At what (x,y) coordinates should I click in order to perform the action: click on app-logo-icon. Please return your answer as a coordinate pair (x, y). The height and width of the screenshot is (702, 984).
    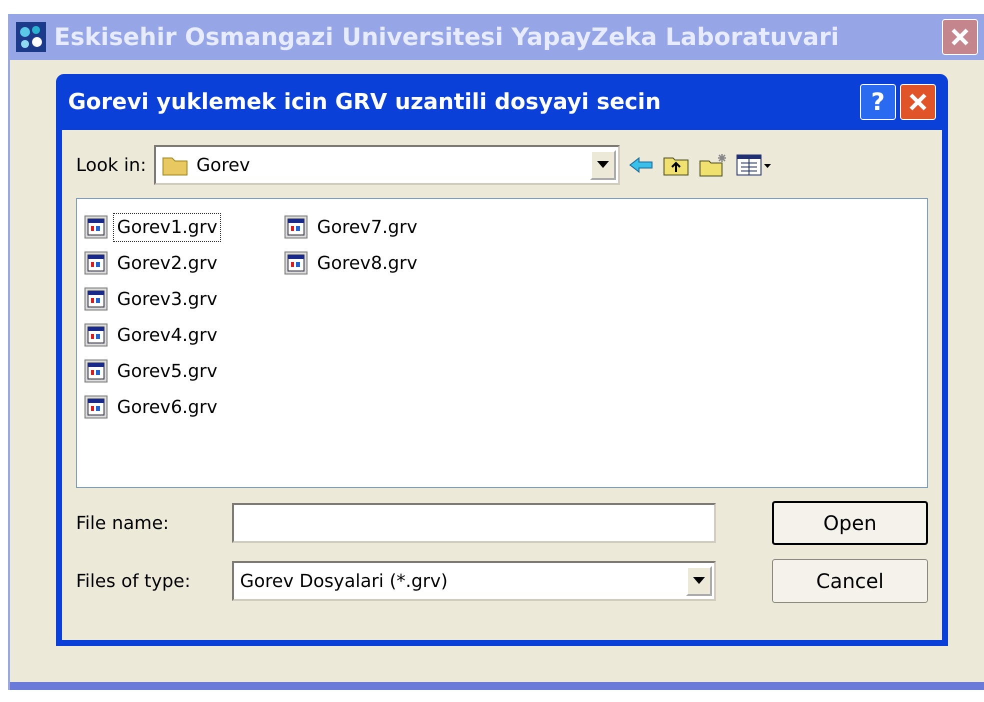
    Looking at the image, I should click on (31, 37).